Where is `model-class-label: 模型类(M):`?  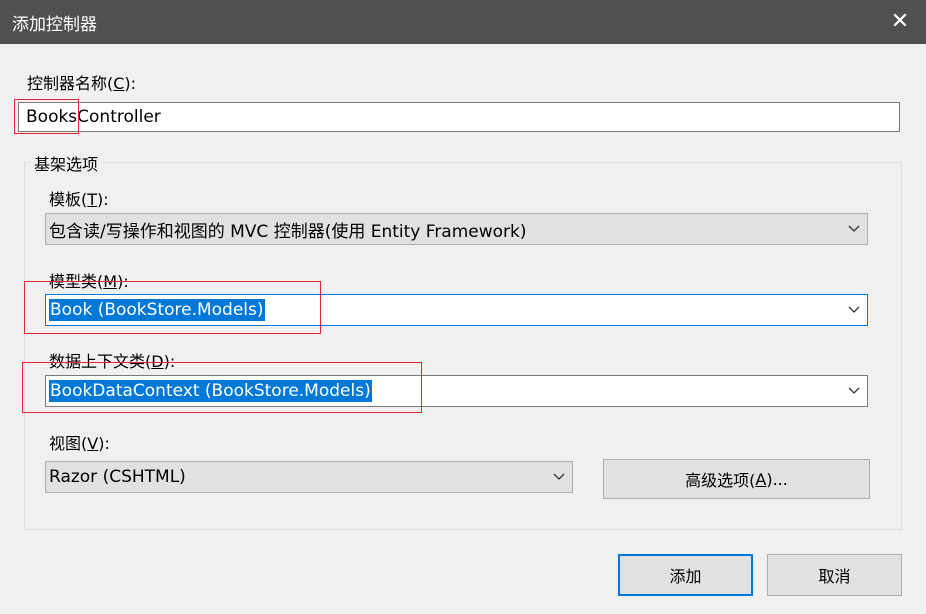 model-class-label: 模型类(M): is located at coordinates (89, 281).